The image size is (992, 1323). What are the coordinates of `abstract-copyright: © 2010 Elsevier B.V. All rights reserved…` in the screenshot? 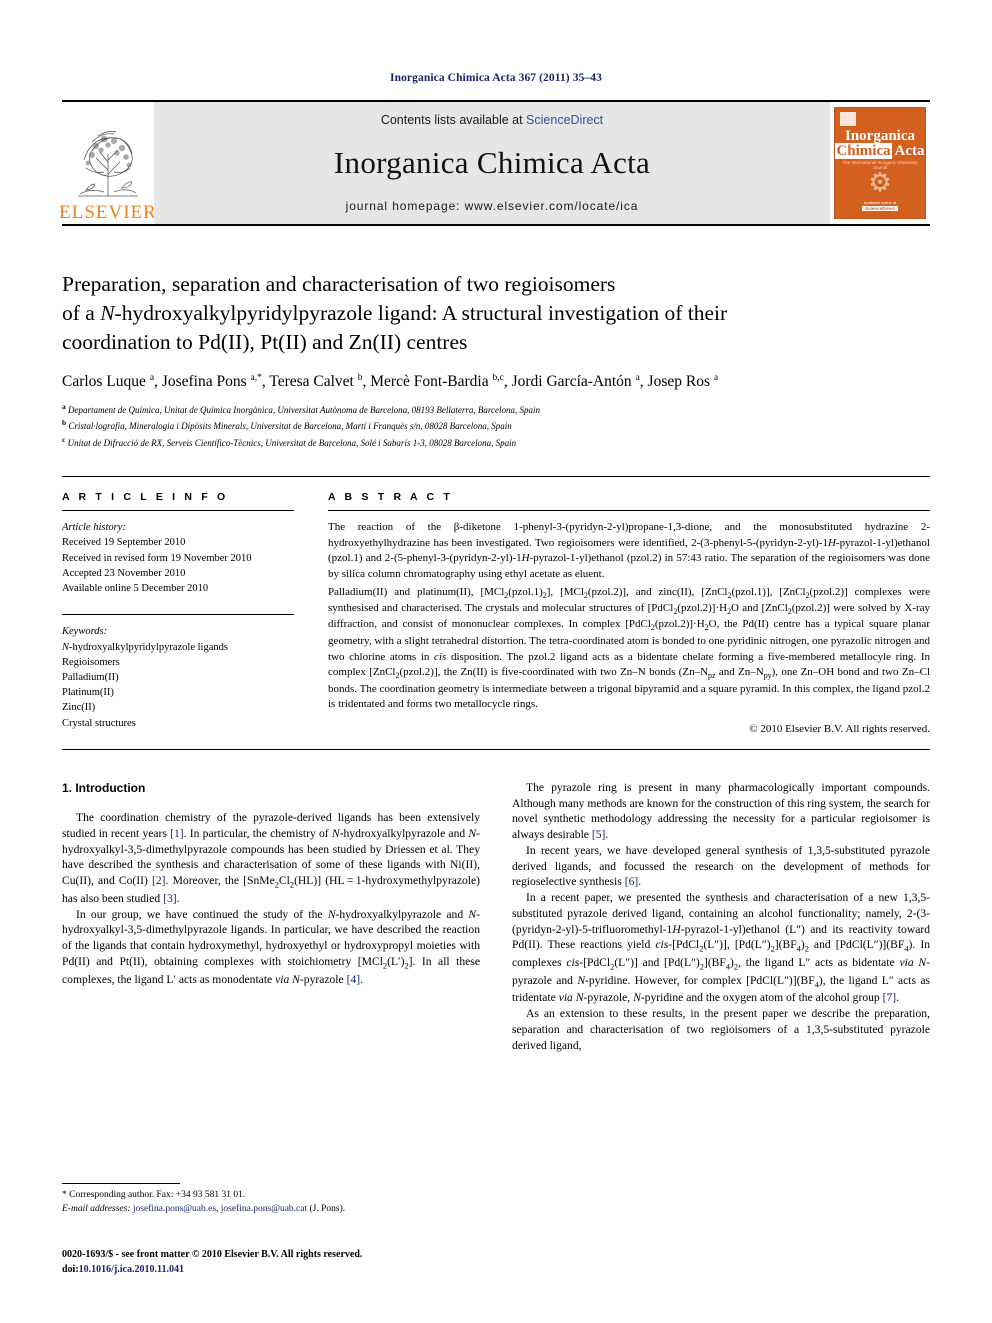 It's located at (839, 728).